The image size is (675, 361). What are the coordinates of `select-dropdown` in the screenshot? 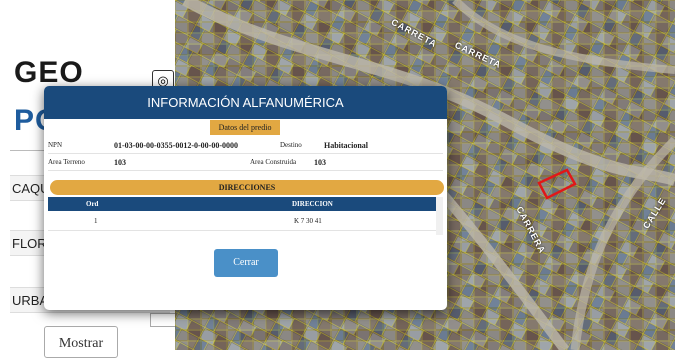 It's located at (163, 320).